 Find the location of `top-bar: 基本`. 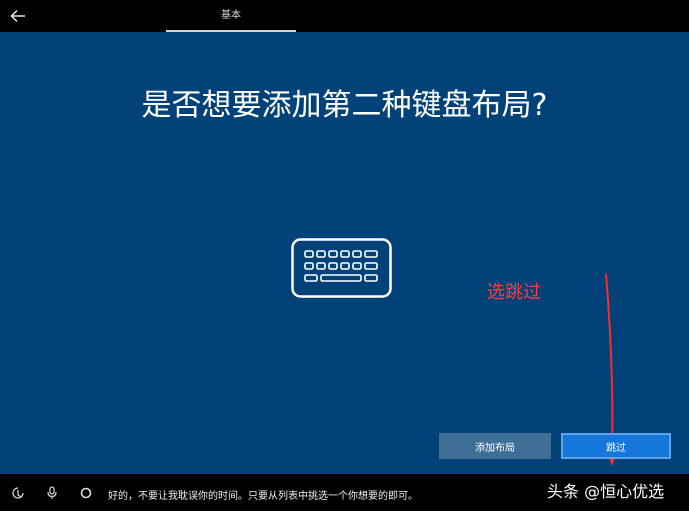

top-bar: 基本 is located at coordinates (344, 16).